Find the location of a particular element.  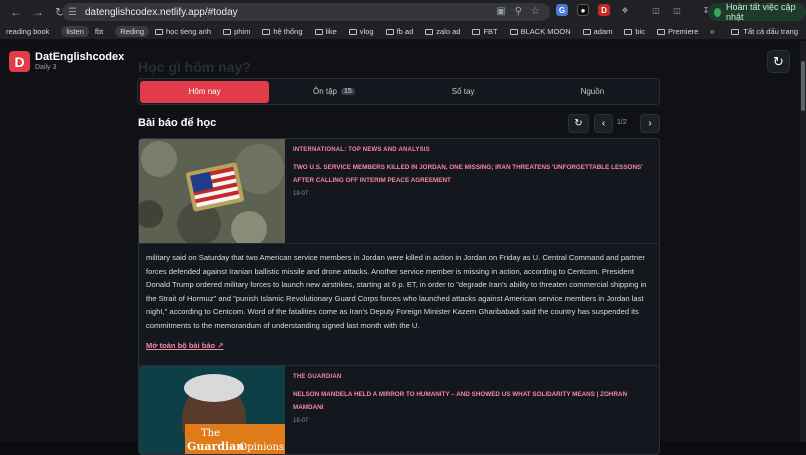

bookmark-item: vlog is located at coordinates (361, 31).